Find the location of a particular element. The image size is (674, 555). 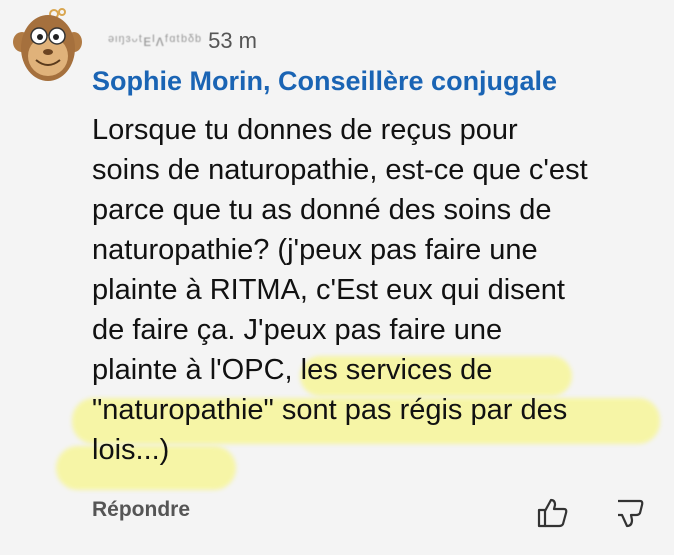

comment-line: plainte à l'OPC, les services de is located at coordinates (292, 370).